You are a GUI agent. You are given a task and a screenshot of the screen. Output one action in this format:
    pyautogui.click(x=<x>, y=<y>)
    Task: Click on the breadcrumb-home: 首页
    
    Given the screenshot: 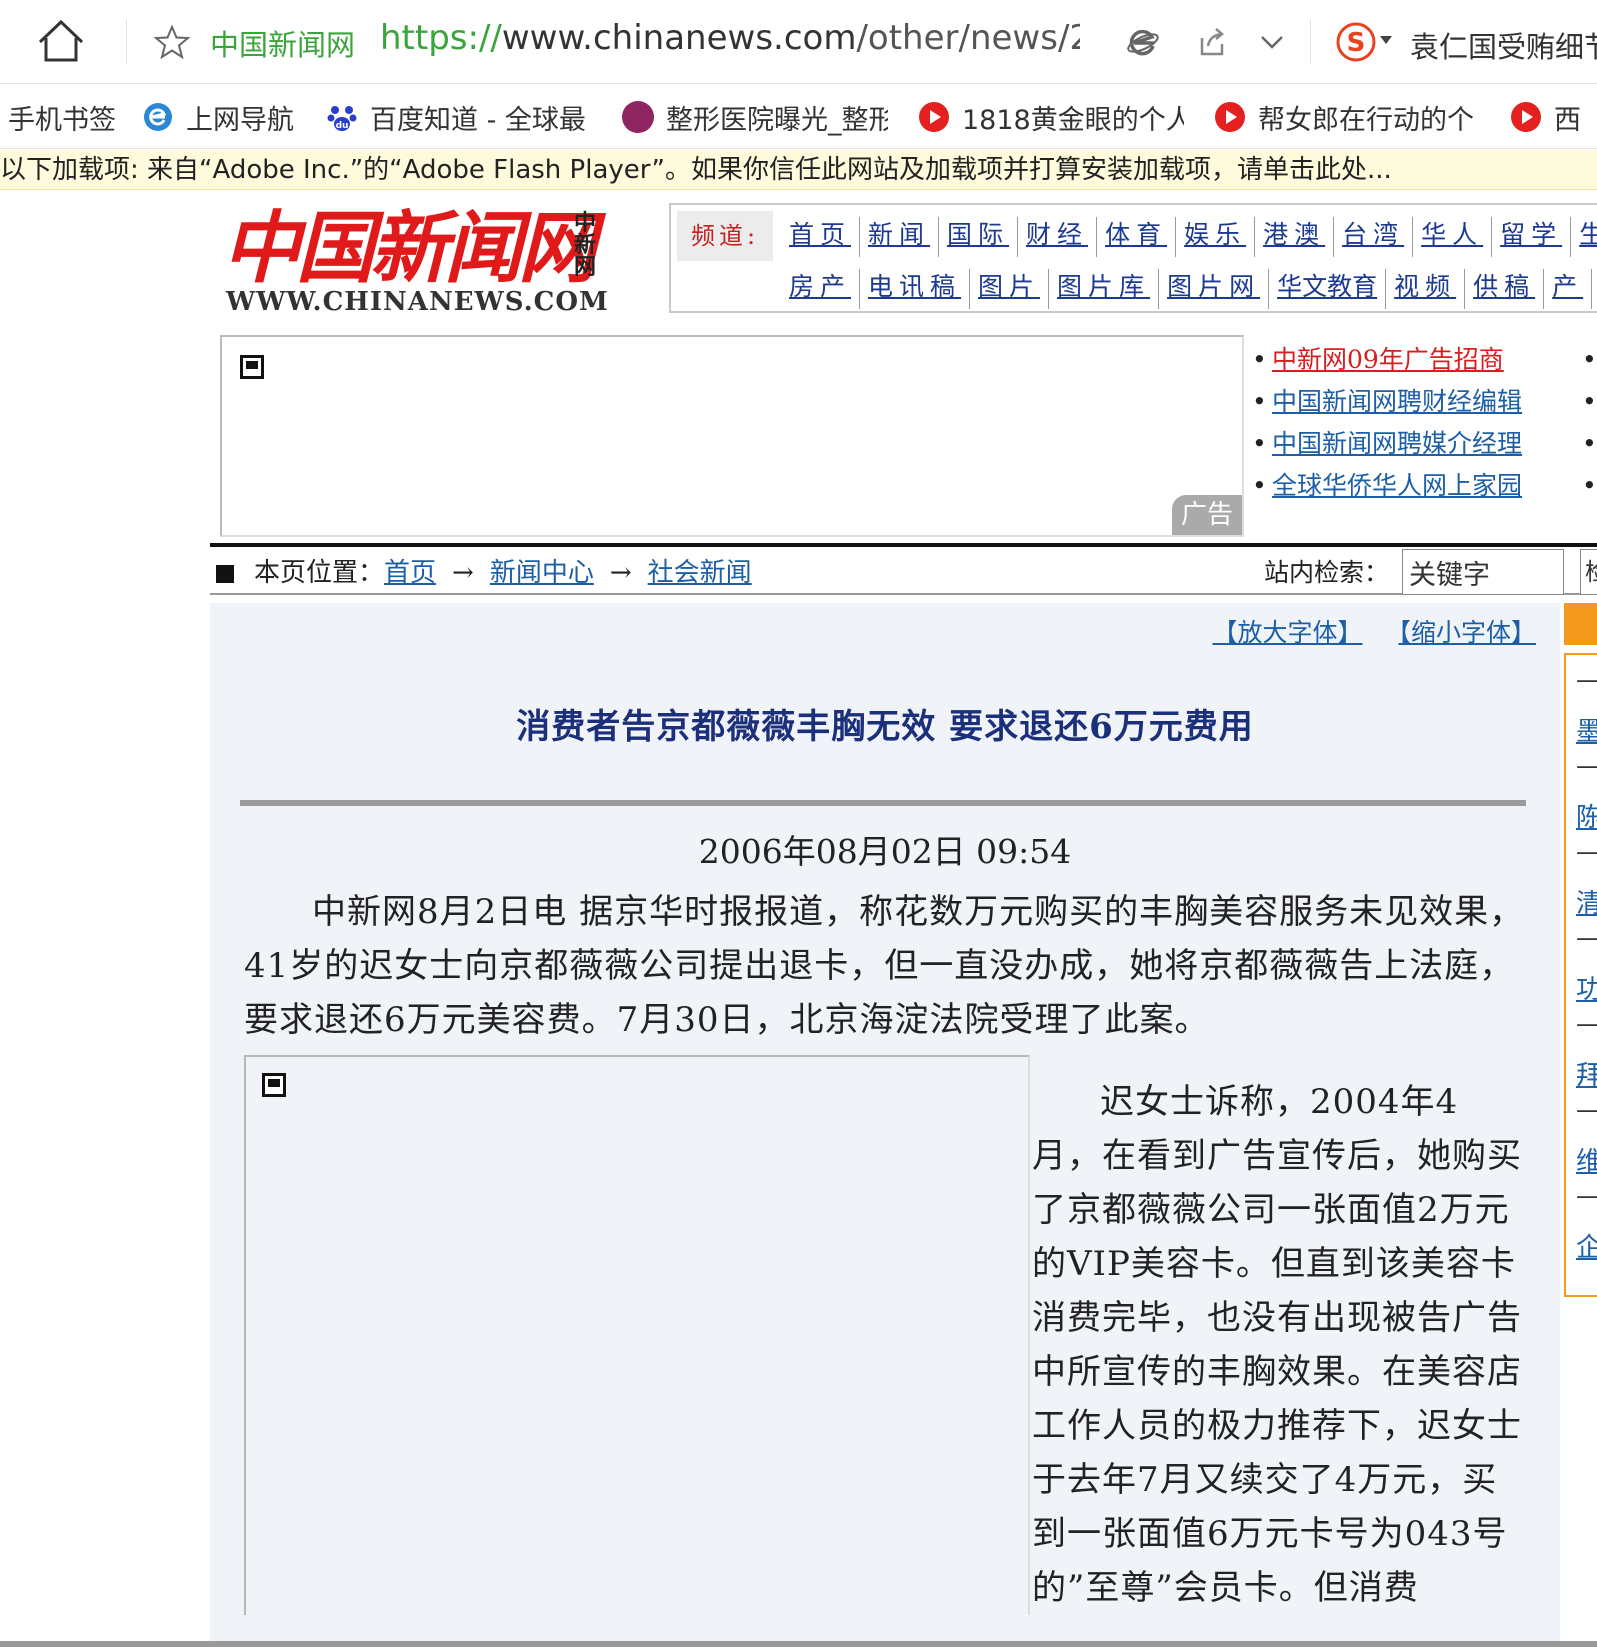 What is the action you would take?
    pyautogui.click(x=410, y=573)
    